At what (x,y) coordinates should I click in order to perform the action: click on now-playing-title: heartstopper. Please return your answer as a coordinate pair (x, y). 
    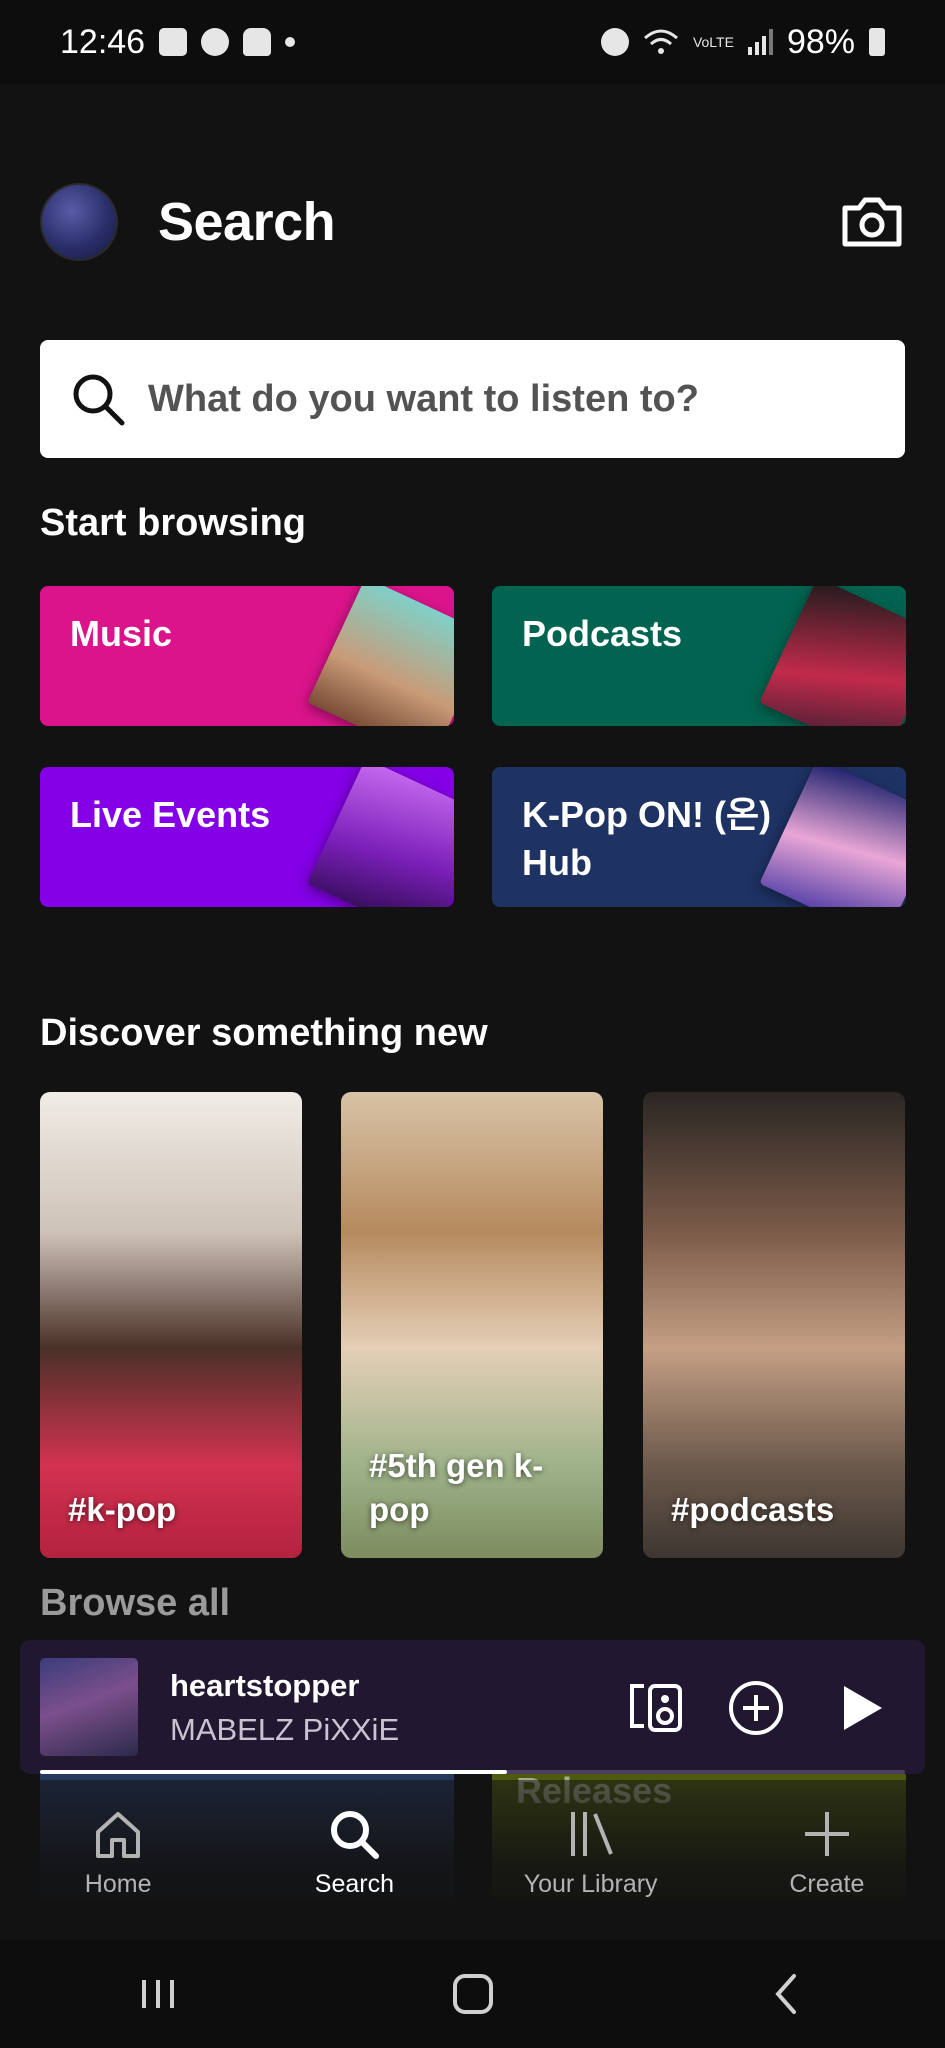
    Looking at the image, I should click on (265, 1685).